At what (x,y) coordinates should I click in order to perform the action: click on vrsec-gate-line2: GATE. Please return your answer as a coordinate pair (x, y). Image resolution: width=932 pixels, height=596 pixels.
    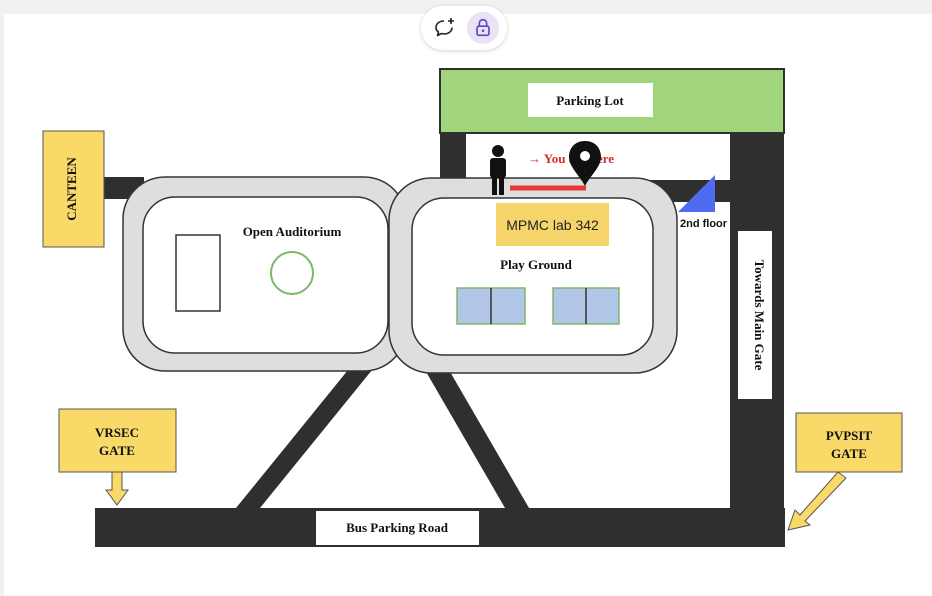
    Looking at the image, I should click on (117, 450).